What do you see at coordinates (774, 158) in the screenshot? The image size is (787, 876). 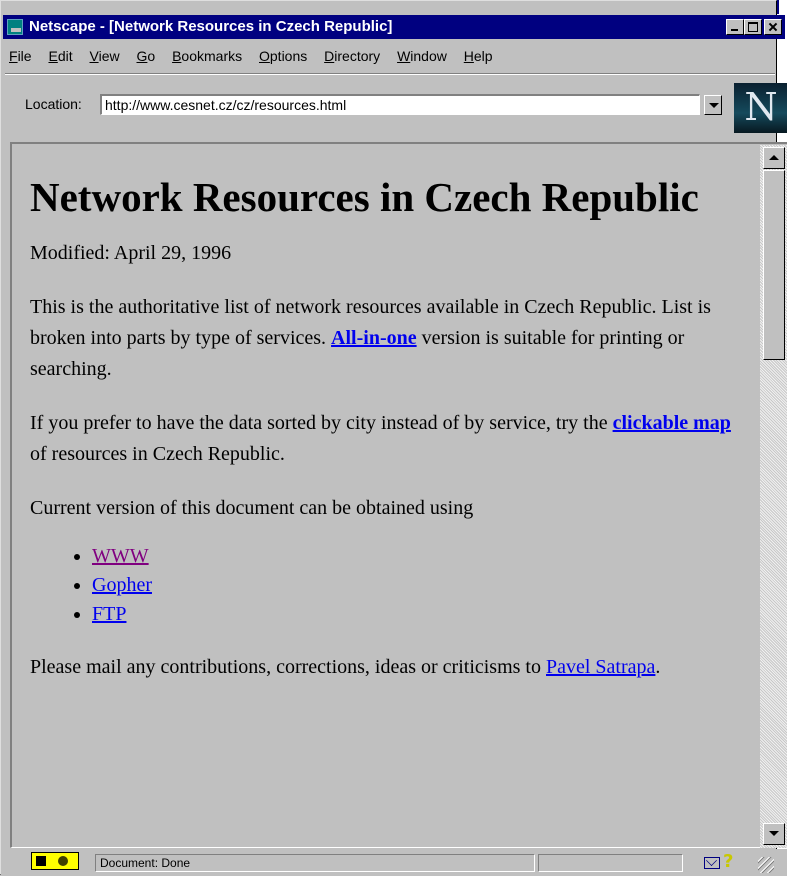 I see `scroll-up-button` at bounding box center [774, 158].